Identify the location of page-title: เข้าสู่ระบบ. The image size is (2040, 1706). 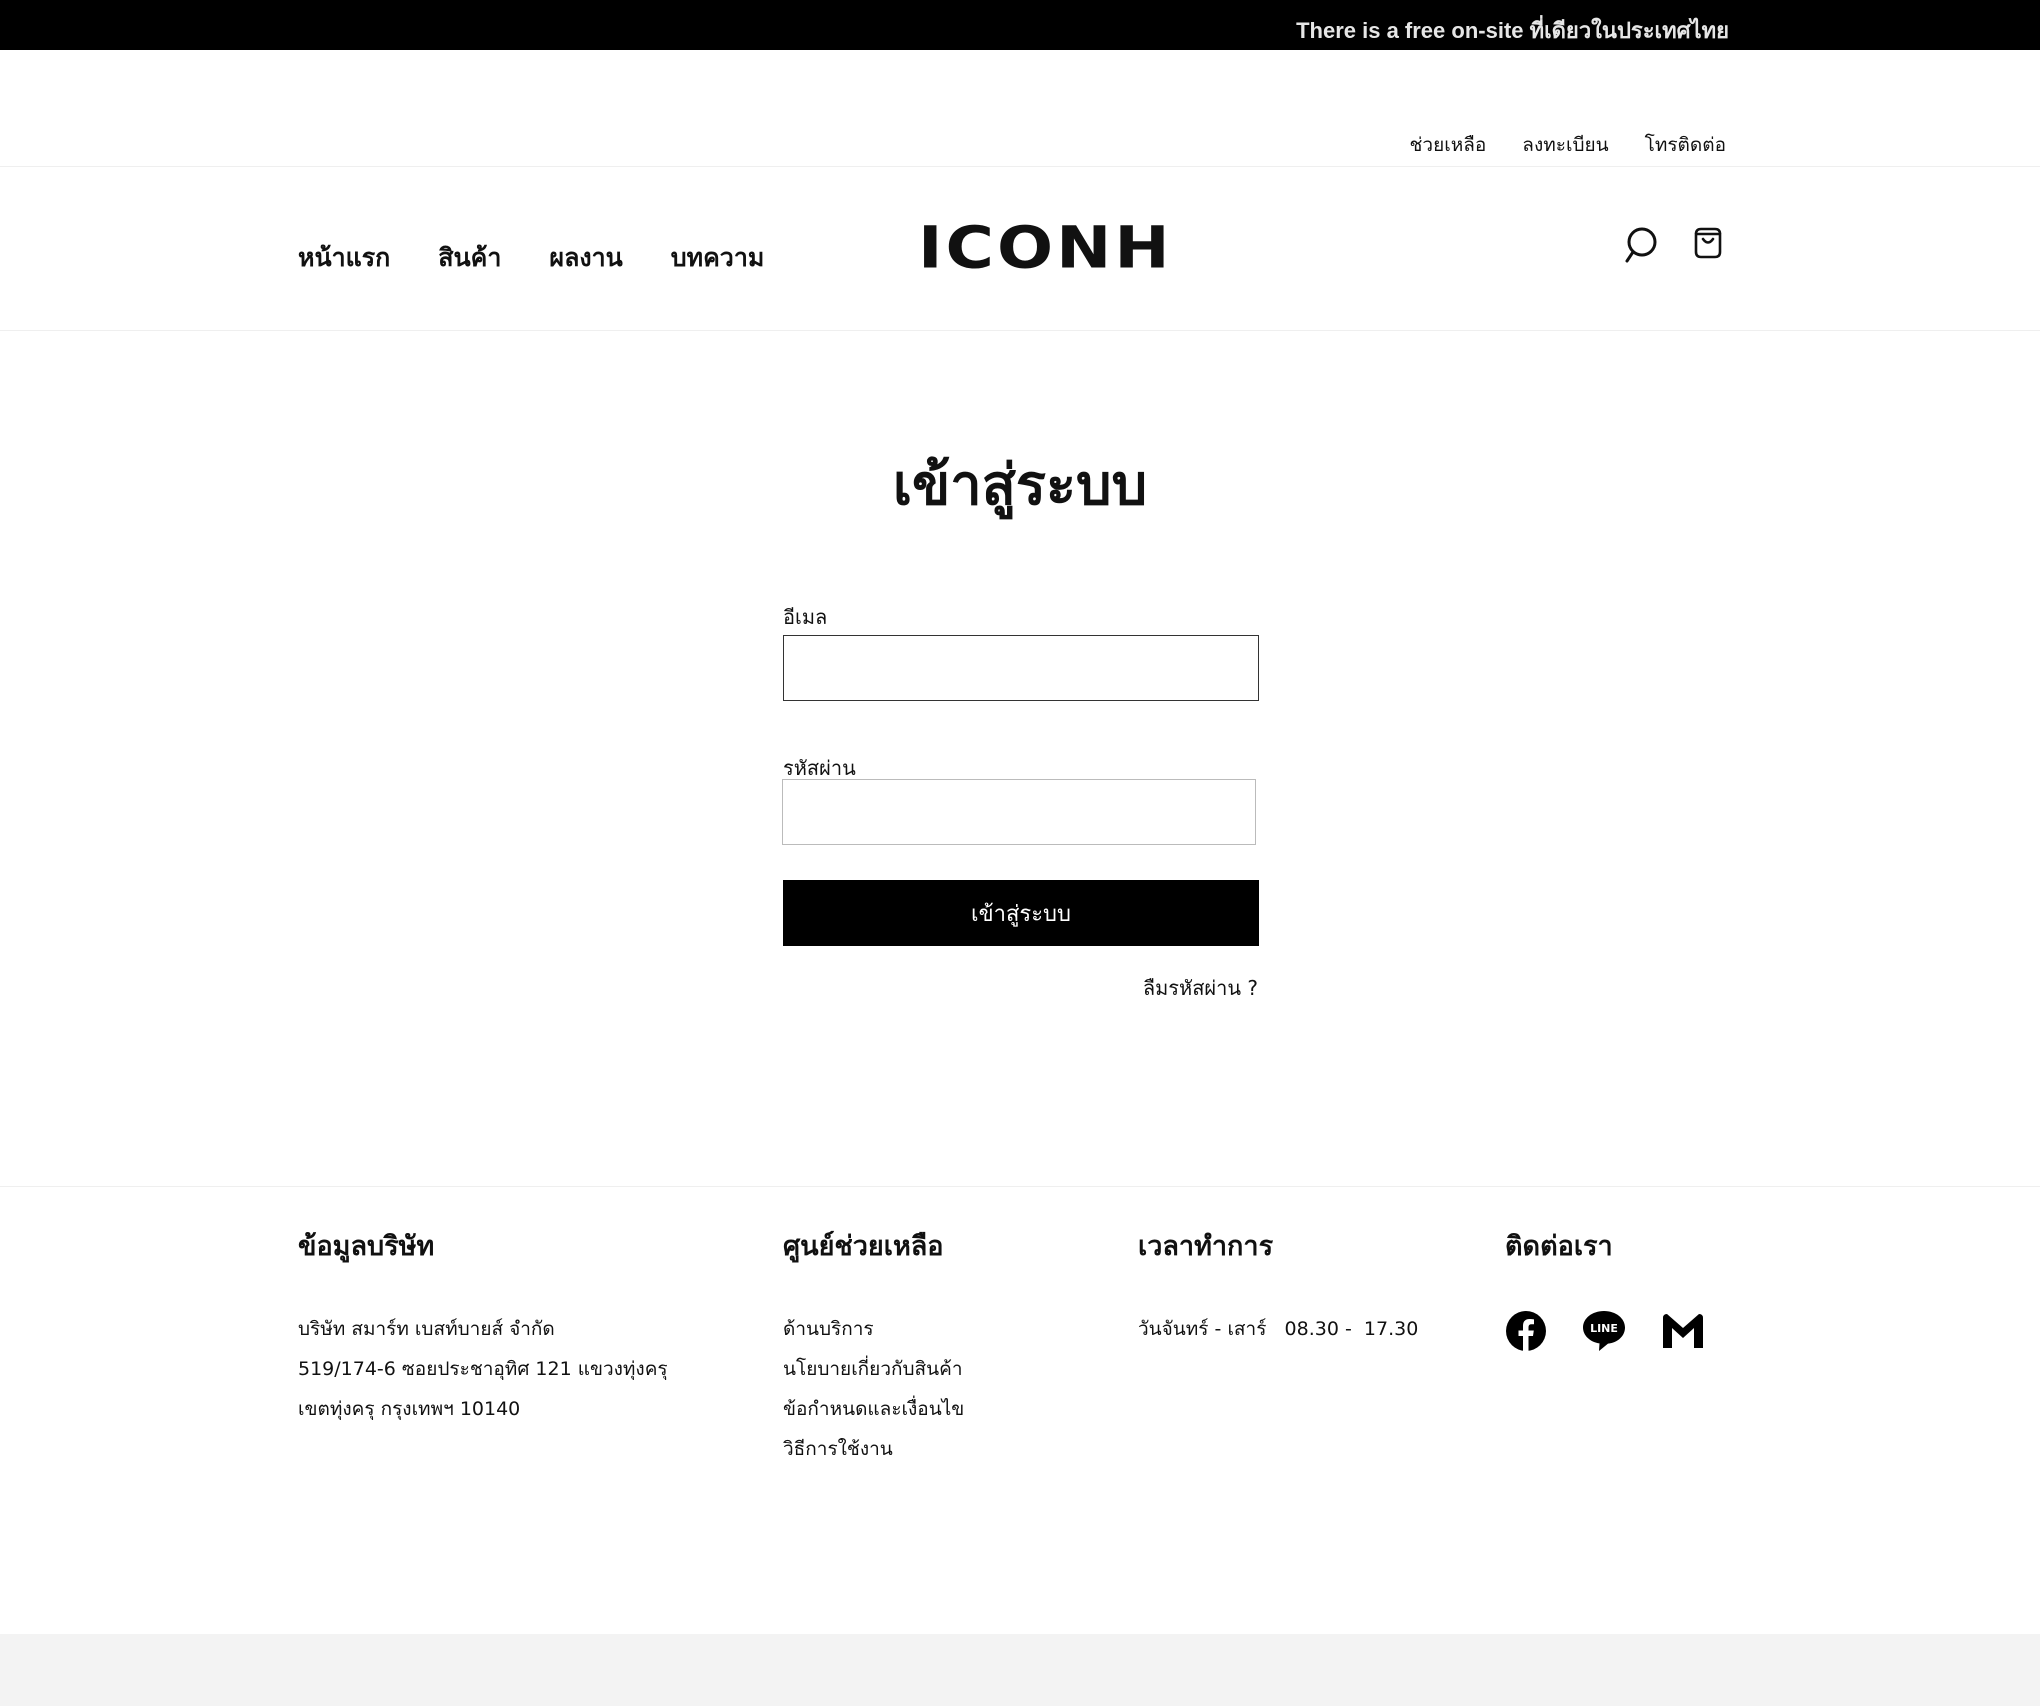
(1020, 485).